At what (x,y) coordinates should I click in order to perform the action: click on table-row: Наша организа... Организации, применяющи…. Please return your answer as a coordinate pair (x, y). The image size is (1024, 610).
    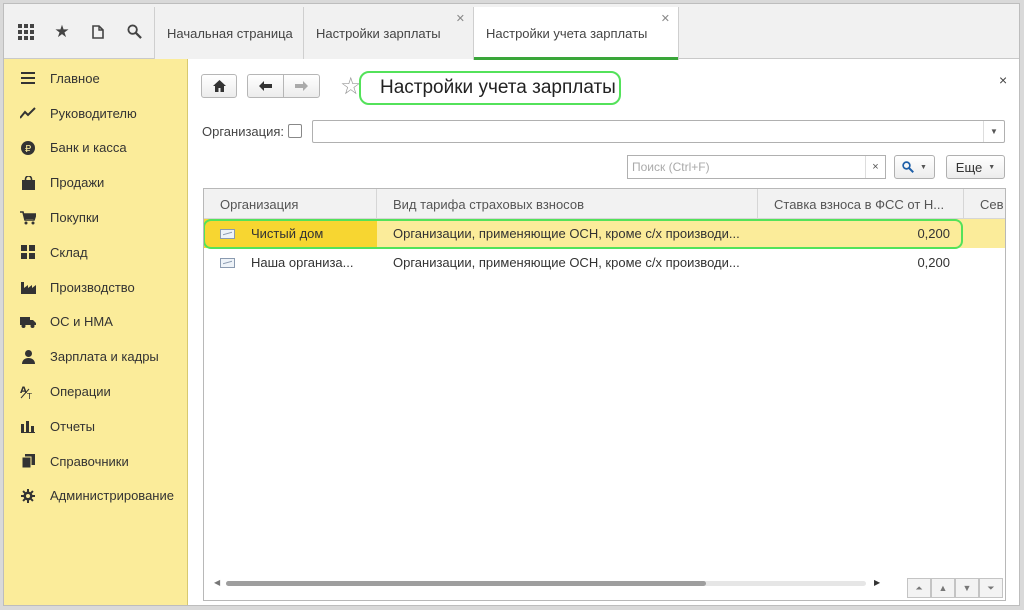
    Looking at the image, I should click on (604, 262).